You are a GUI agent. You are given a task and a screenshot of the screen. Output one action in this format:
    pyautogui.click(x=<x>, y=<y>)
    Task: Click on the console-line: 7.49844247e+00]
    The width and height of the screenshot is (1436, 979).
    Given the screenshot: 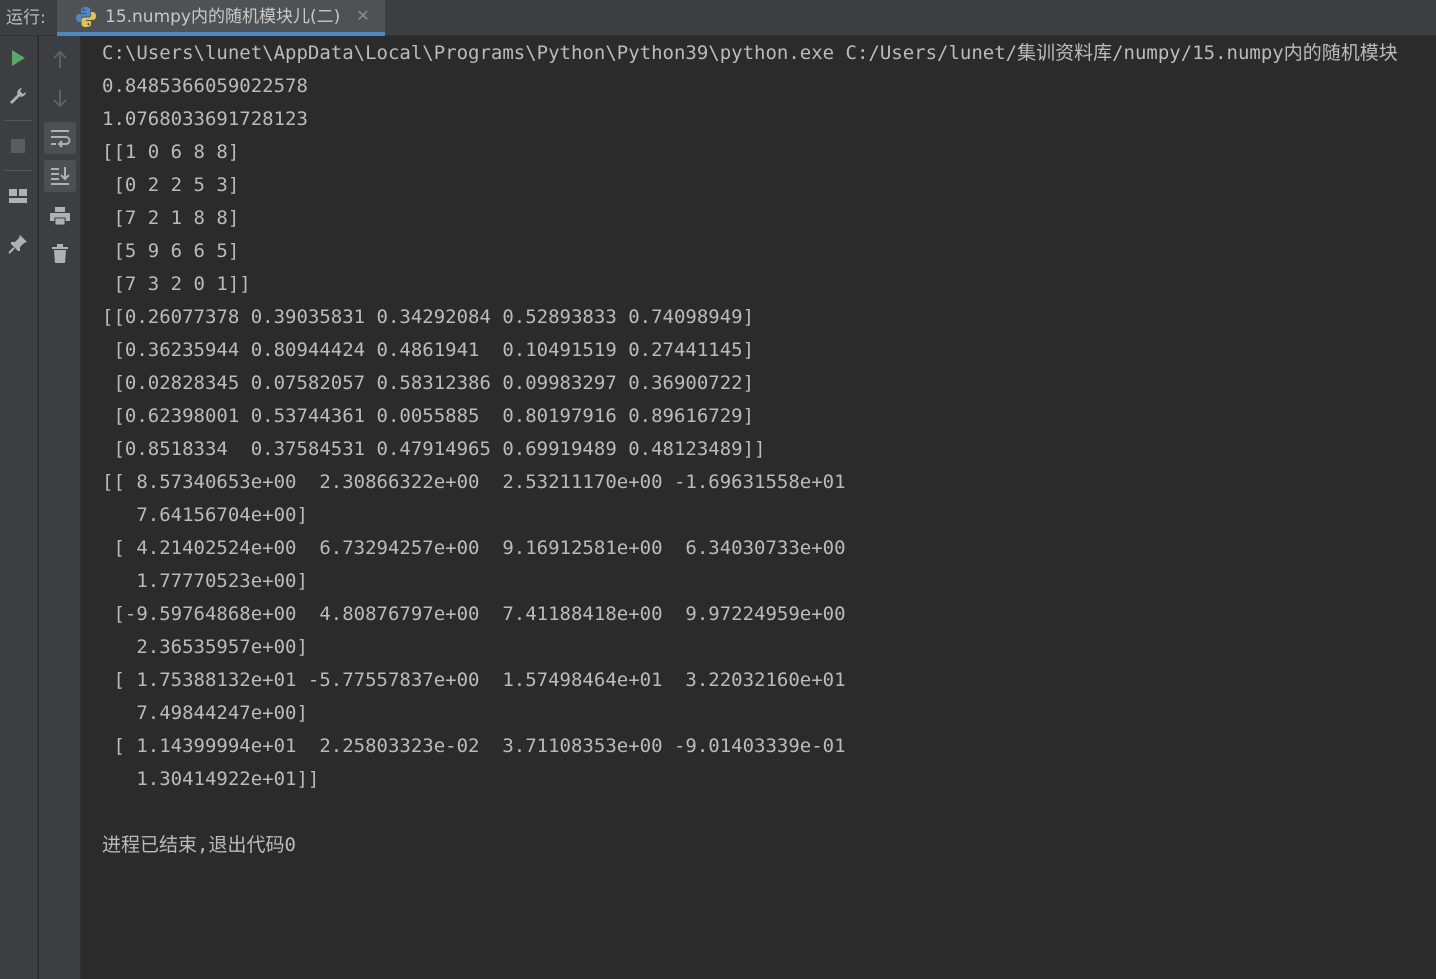 What is the action you would take?
    pyautogui.click(x=205, y=713)
    